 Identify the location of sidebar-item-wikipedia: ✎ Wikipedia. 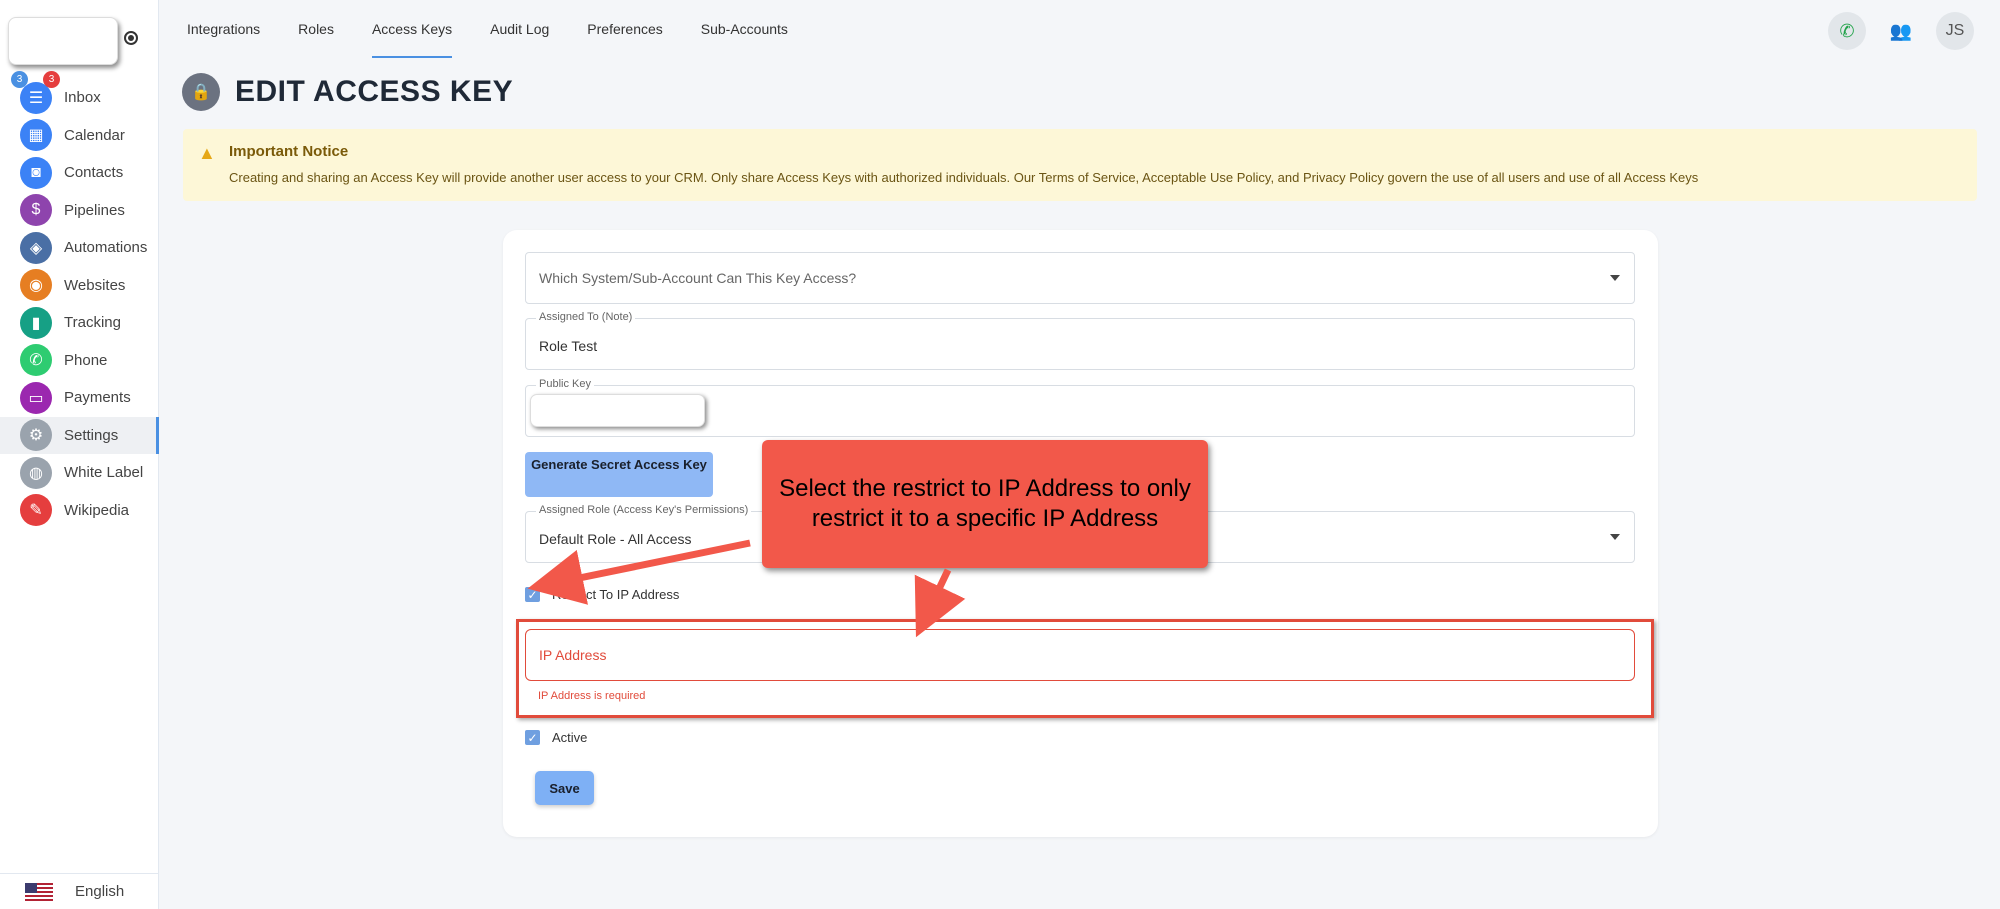
(79, 511).